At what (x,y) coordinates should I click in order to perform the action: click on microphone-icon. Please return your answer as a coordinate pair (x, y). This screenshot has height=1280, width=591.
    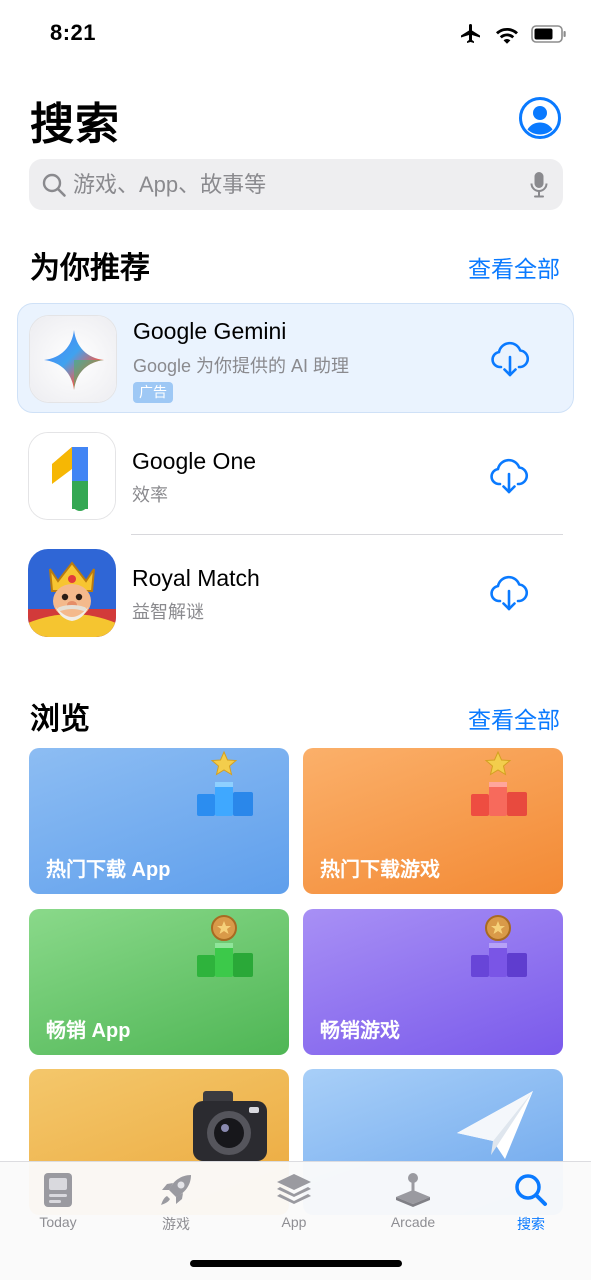
    Looking at the image, I should click on (539, 185).